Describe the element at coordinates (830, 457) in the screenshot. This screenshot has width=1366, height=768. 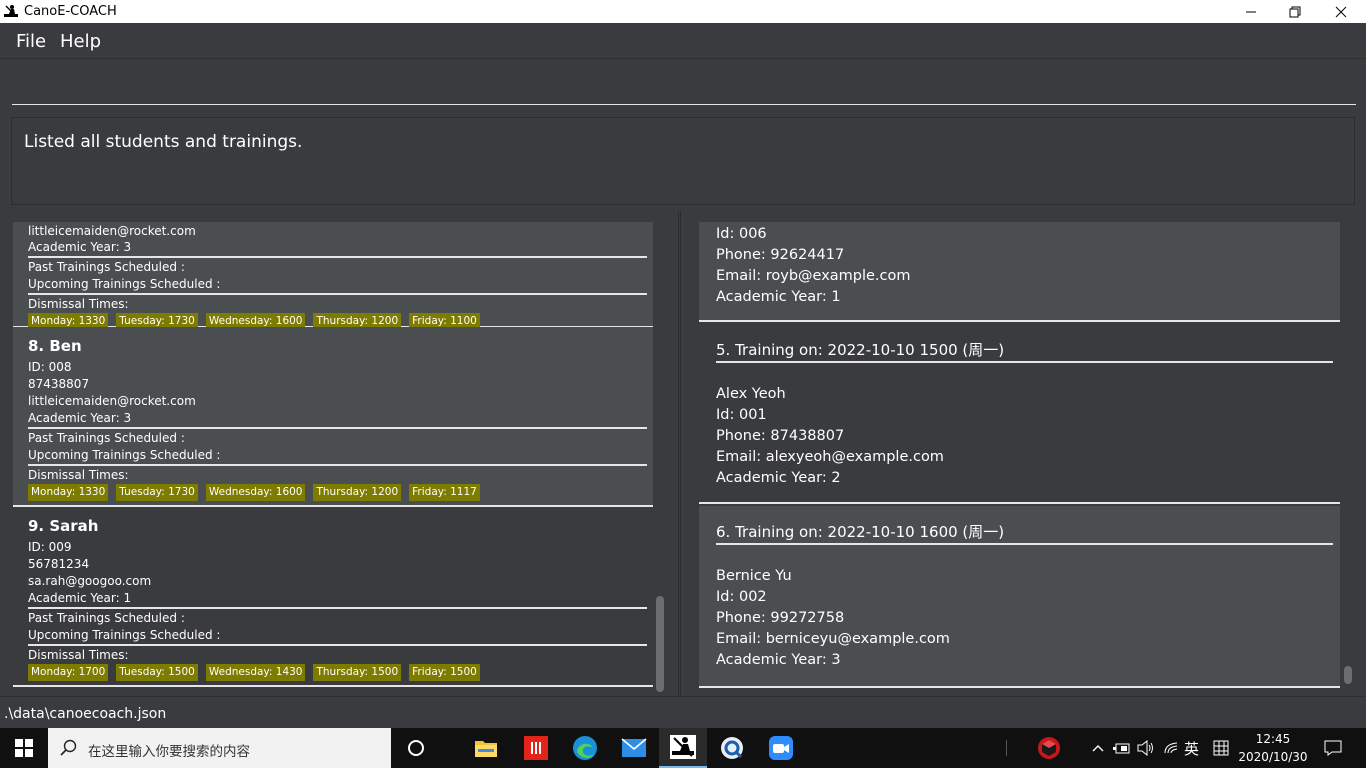
I see `training-student-email: Email: alexyeoh@example.com` at that location.